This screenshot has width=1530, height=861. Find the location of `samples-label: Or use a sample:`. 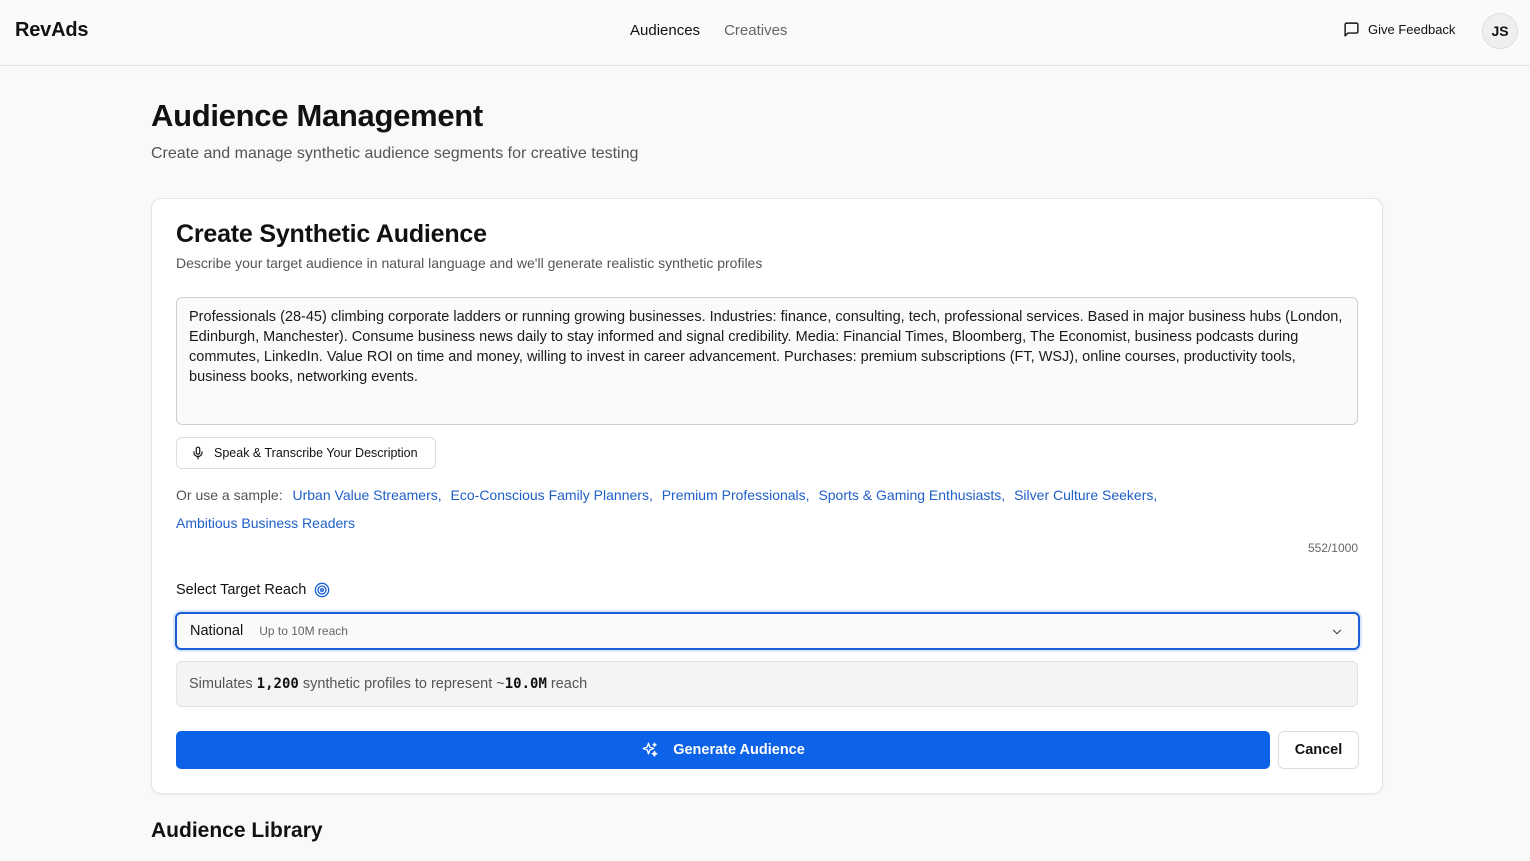

samples-label: Or use a sample: is located at coordinates (229, 495).